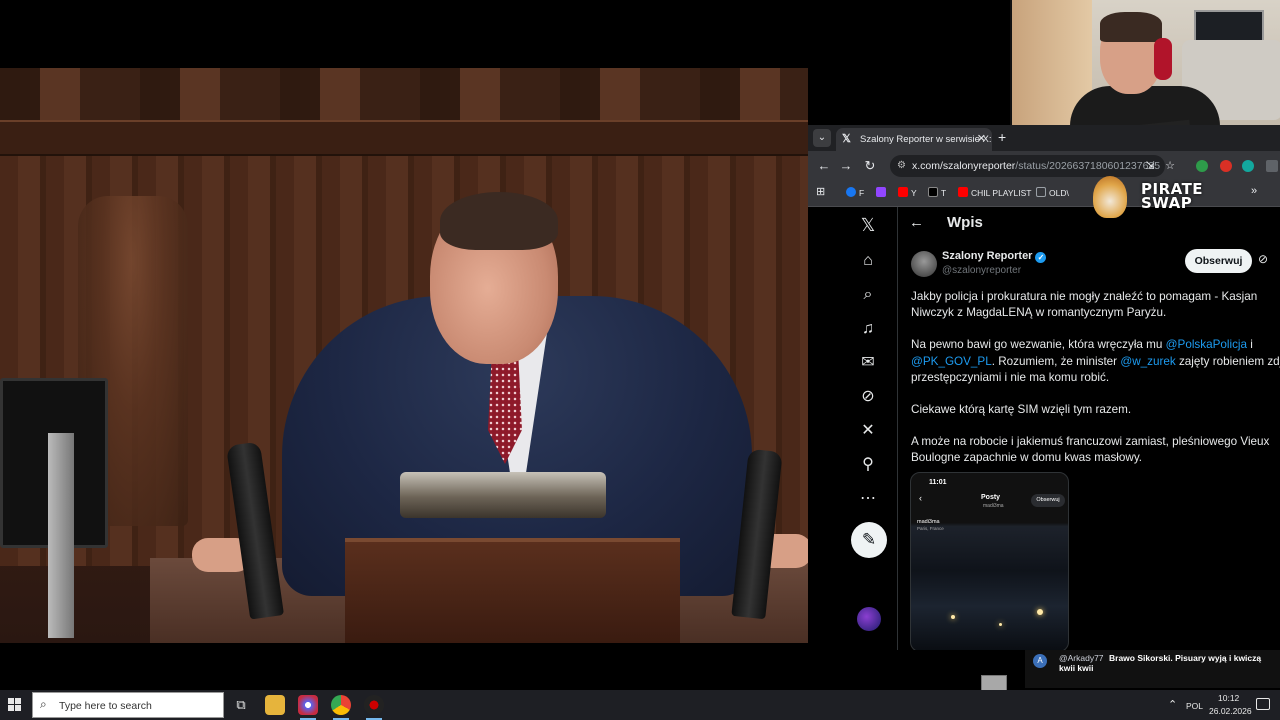 The width and height of the screenshot is (1280, 720). What do you see at coordinates (1226, 166) in the screenshot?
I see `extension-red-icon` at bounding box center [1226, 166].